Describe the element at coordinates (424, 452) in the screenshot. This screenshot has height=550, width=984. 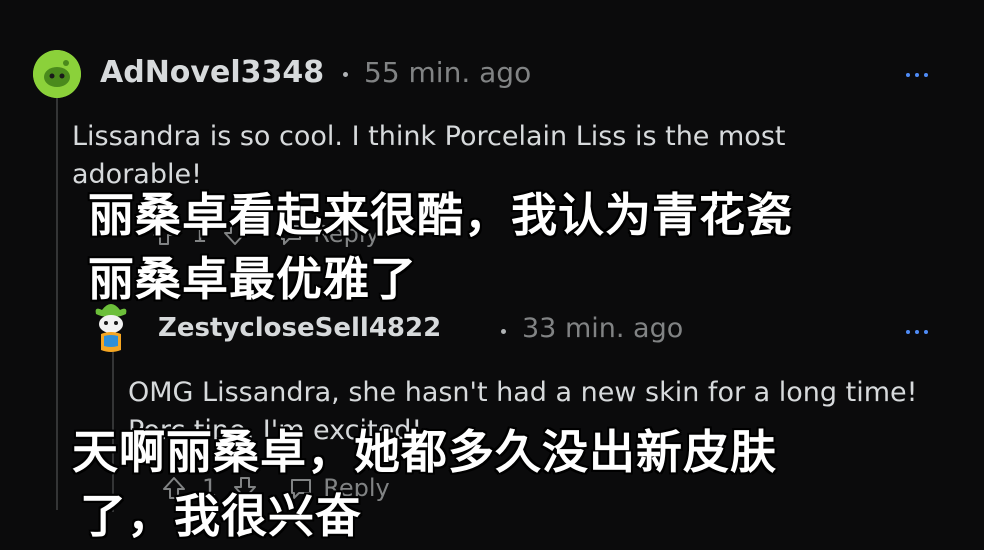
I see `translation-subtitle: 天啊丽桑卓，她都多久没出新皮肤` at that location.